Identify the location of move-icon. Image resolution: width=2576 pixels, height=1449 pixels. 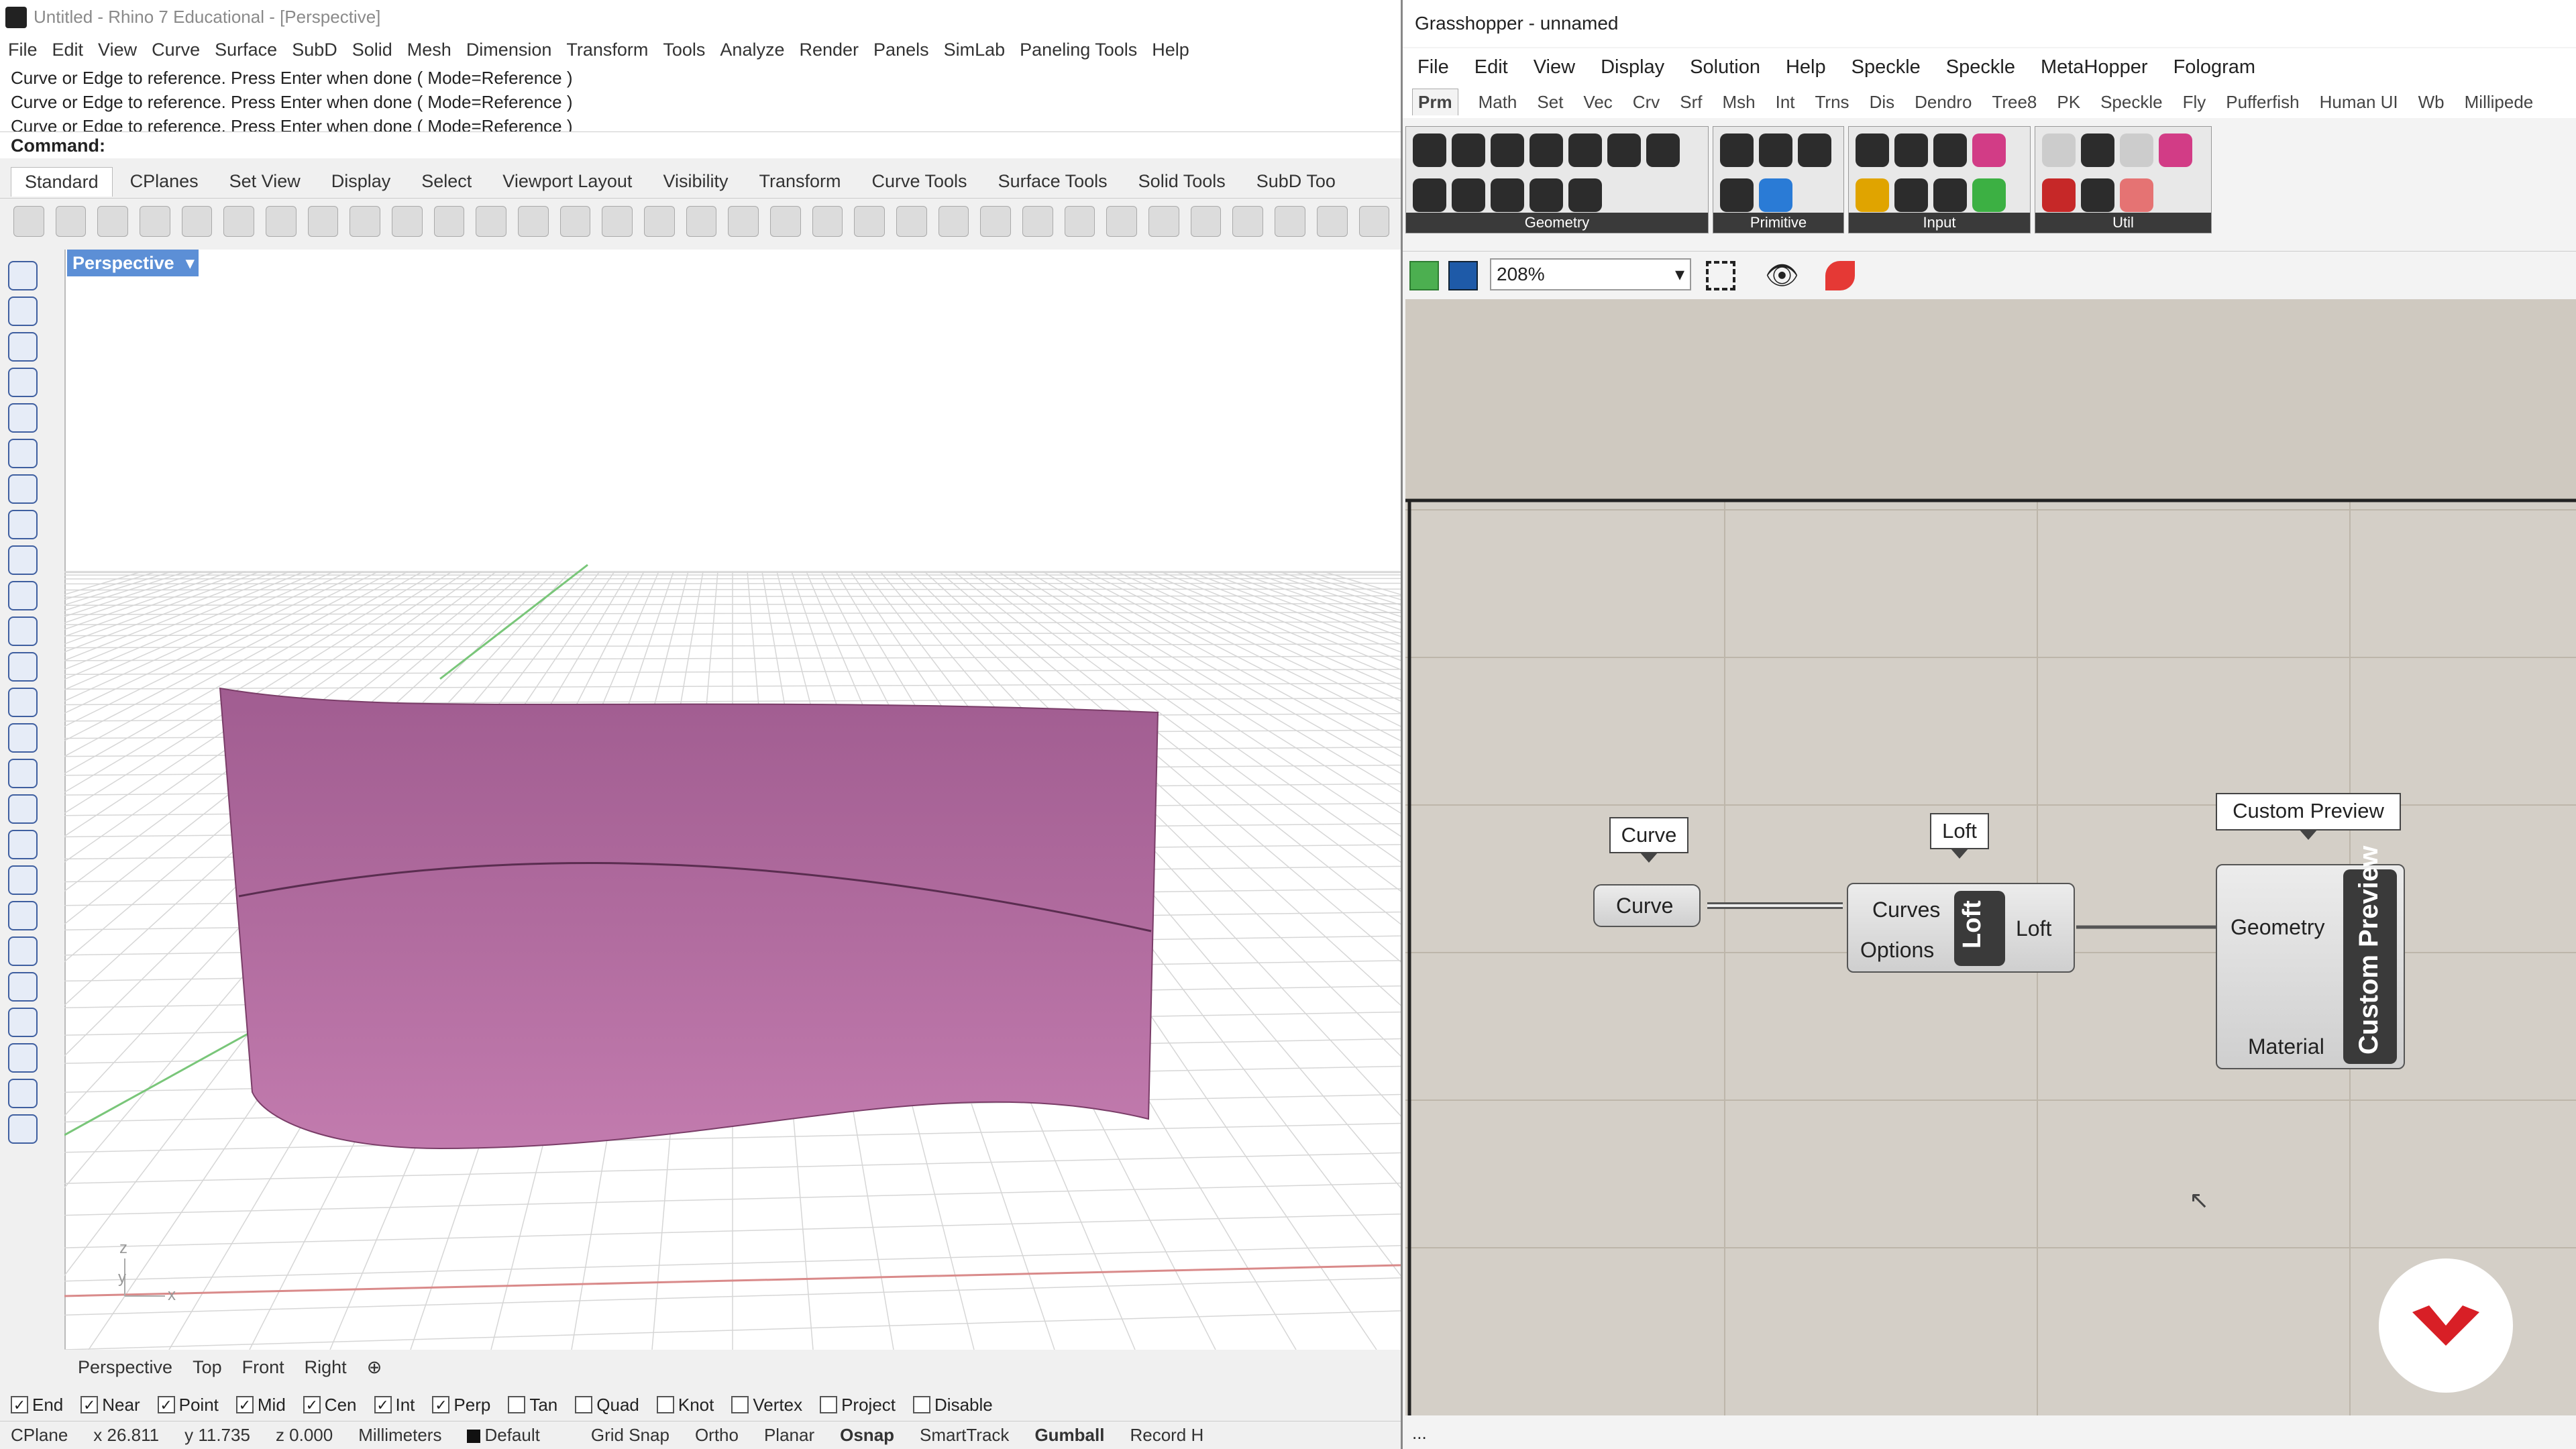
(23, 880).